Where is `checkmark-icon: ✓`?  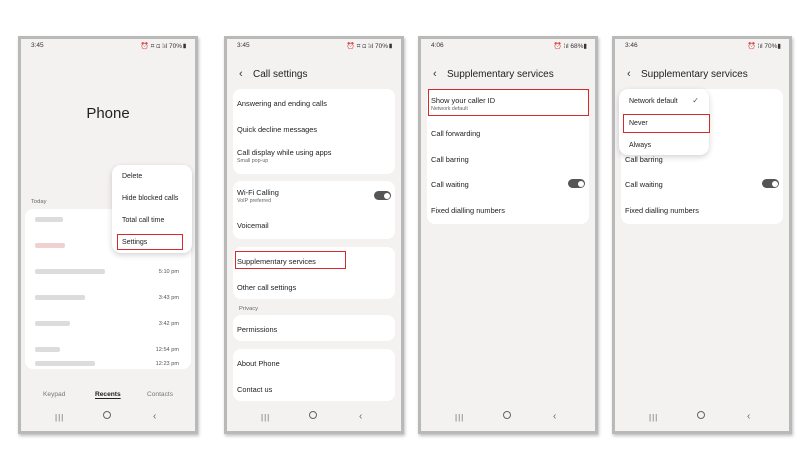
checkmark-icon: ✓ is located at coordinates (695, 100).